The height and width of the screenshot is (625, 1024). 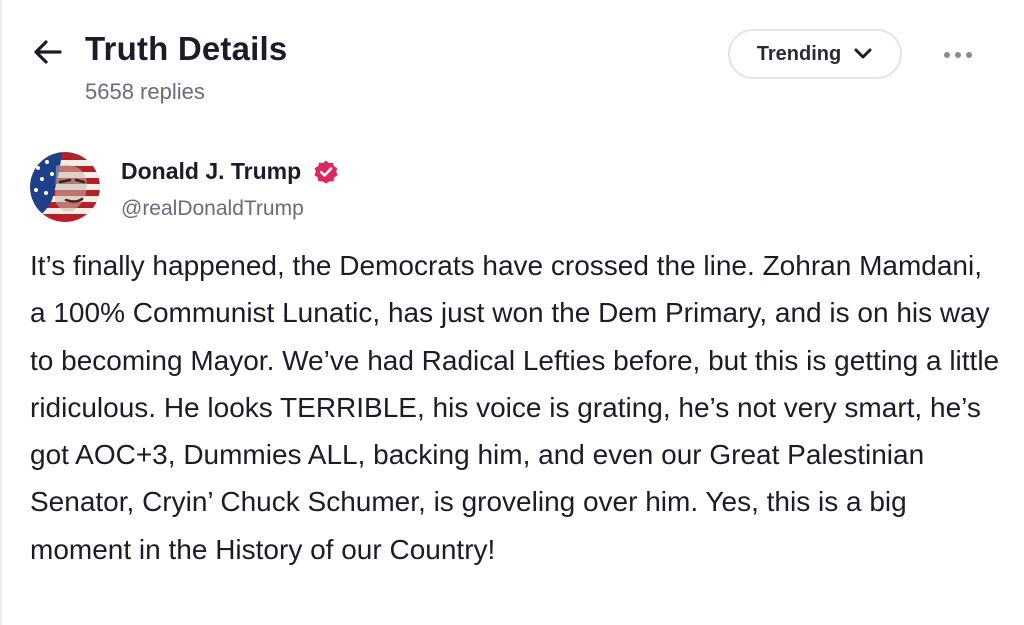 I want to click on arrow-left-icon, so click(x=48, y=52).